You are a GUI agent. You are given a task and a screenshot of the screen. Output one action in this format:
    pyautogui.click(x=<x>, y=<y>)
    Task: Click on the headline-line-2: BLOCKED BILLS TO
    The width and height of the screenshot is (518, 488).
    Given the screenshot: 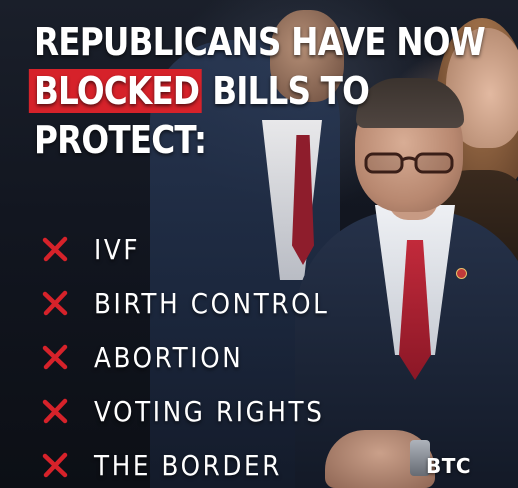 What is the action you would take?
    pyautogui.click(x=256, y=91)
    